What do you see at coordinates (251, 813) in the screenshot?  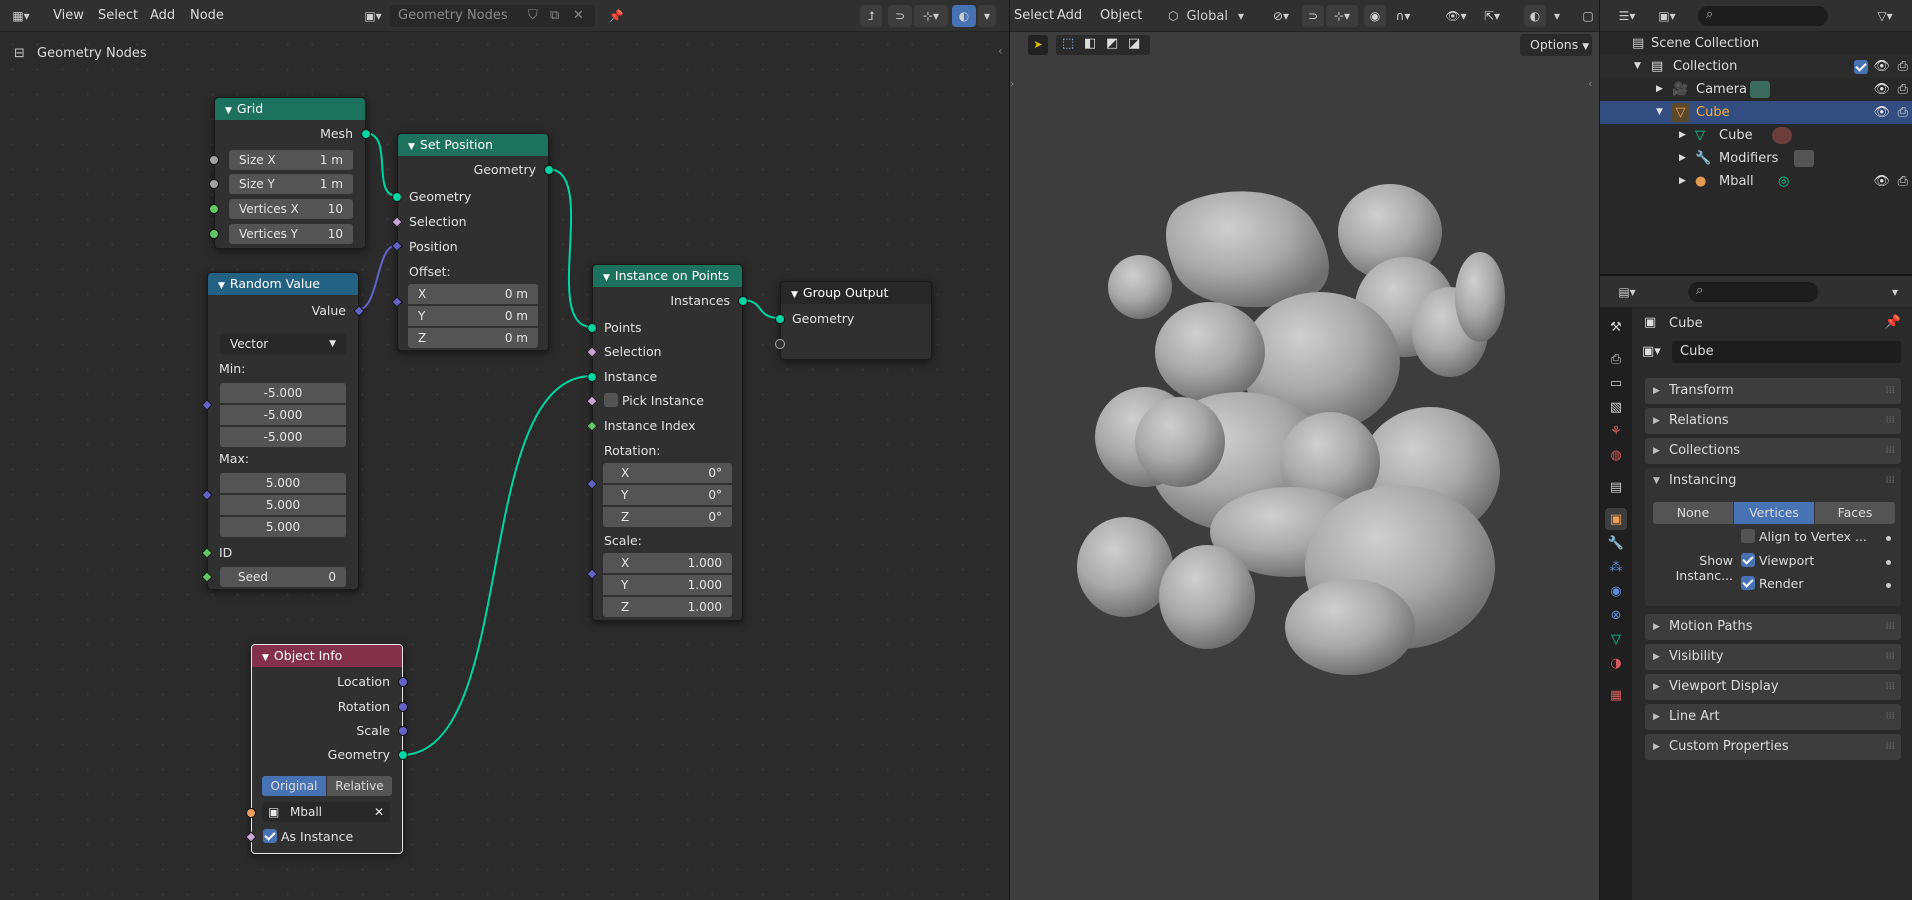 I see `socket-object` at bounding box center [251, 813].